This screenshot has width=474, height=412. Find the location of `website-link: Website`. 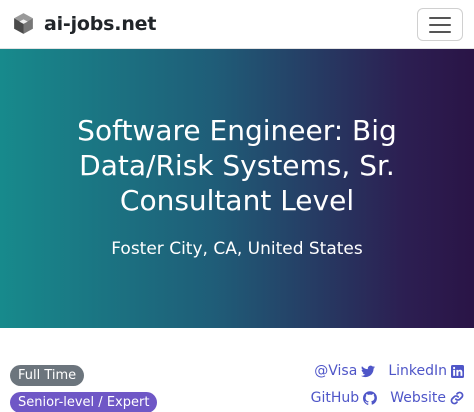

website-link: Website is located at coordinates (427, 398).